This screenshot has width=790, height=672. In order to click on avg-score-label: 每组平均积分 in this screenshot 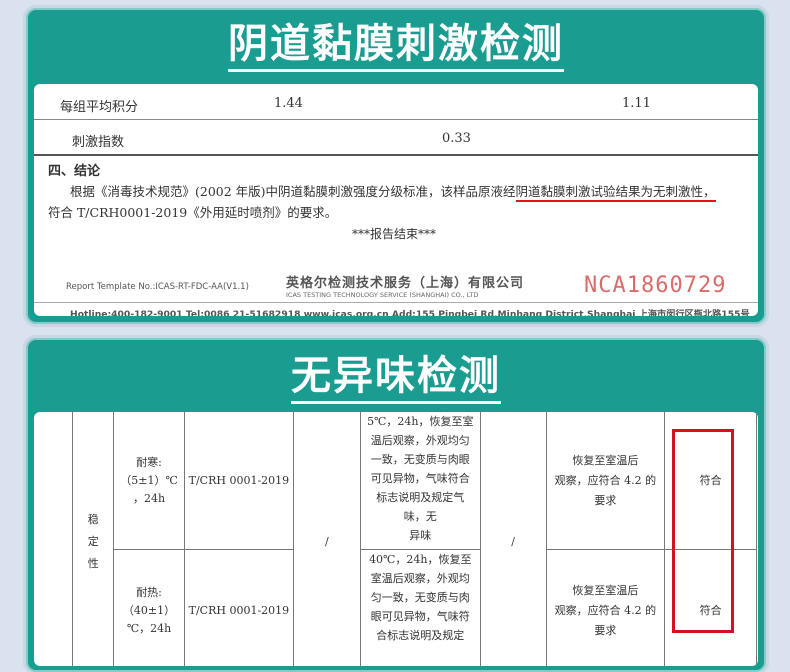, I will do `click(99, 107)`.